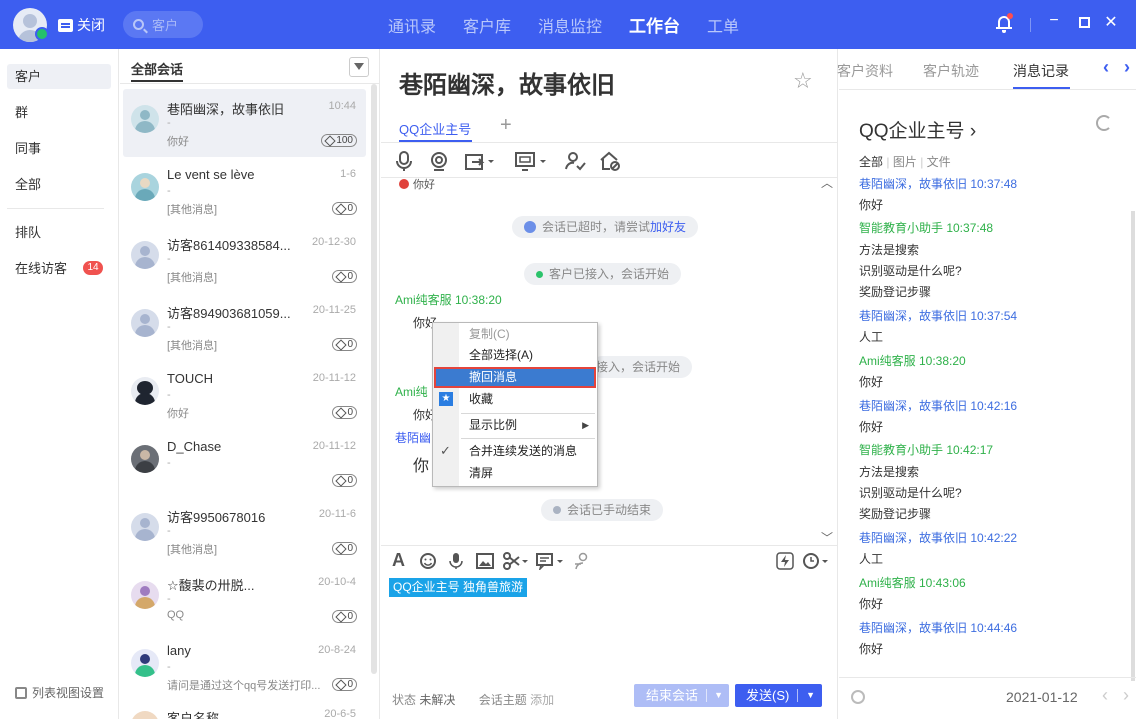  What do you see at coordinates (515, 355) in the screenshot?
I see `menu-item-select-all: 全部选择(A)` at bounding box center [515, 355].